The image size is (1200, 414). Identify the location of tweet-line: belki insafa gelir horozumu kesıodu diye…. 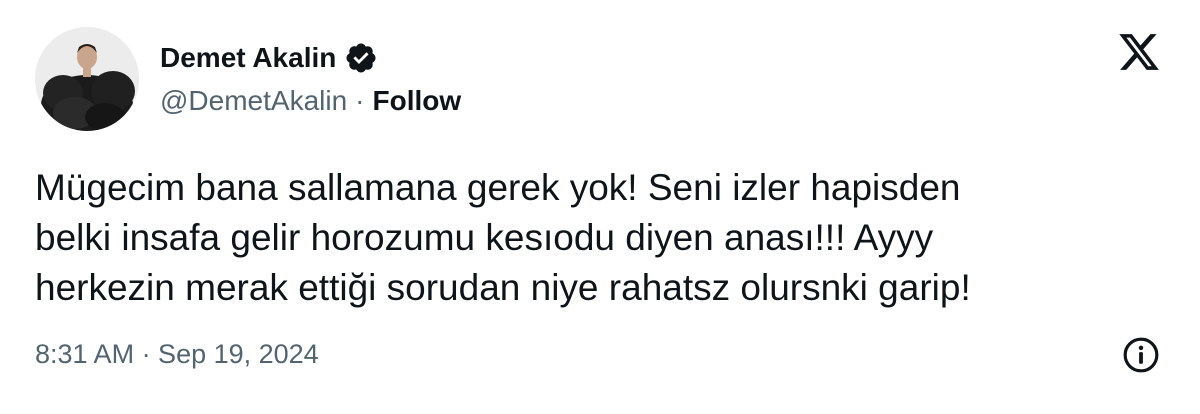
(484, 237).